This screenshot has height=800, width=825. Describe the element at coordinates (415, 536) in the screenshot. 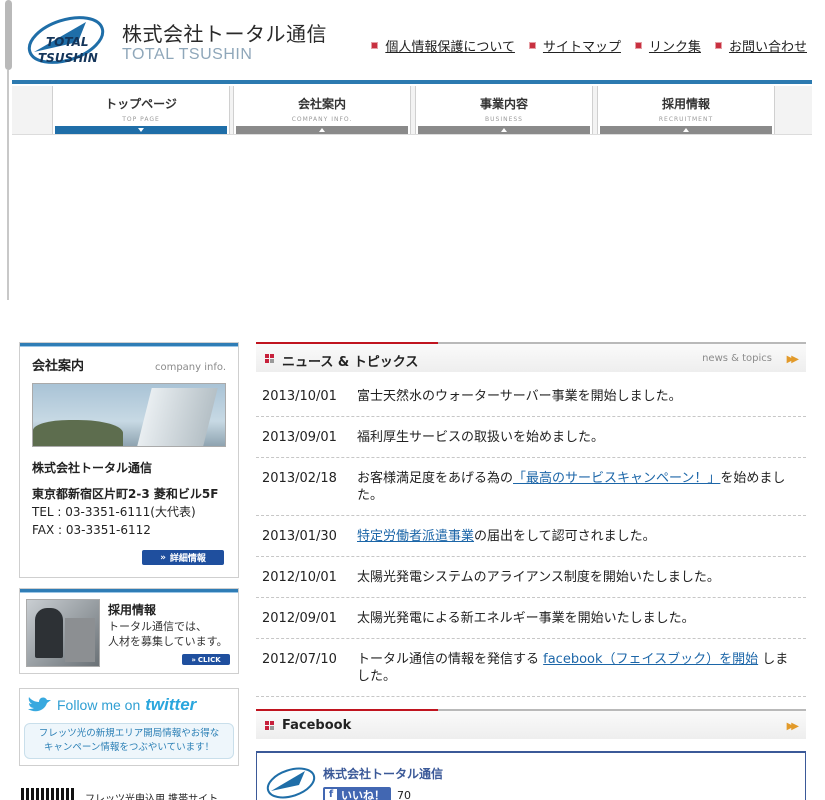

I see `dispatch-business-link: 特定労働者派遣事業` at that location.